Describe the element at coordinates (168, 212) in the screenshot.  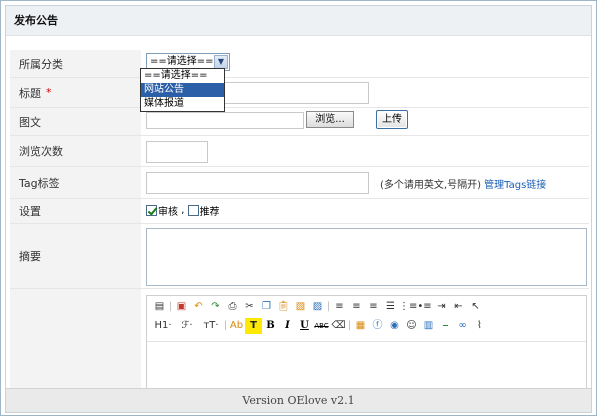
I see `audit-label: 审核` at that location.